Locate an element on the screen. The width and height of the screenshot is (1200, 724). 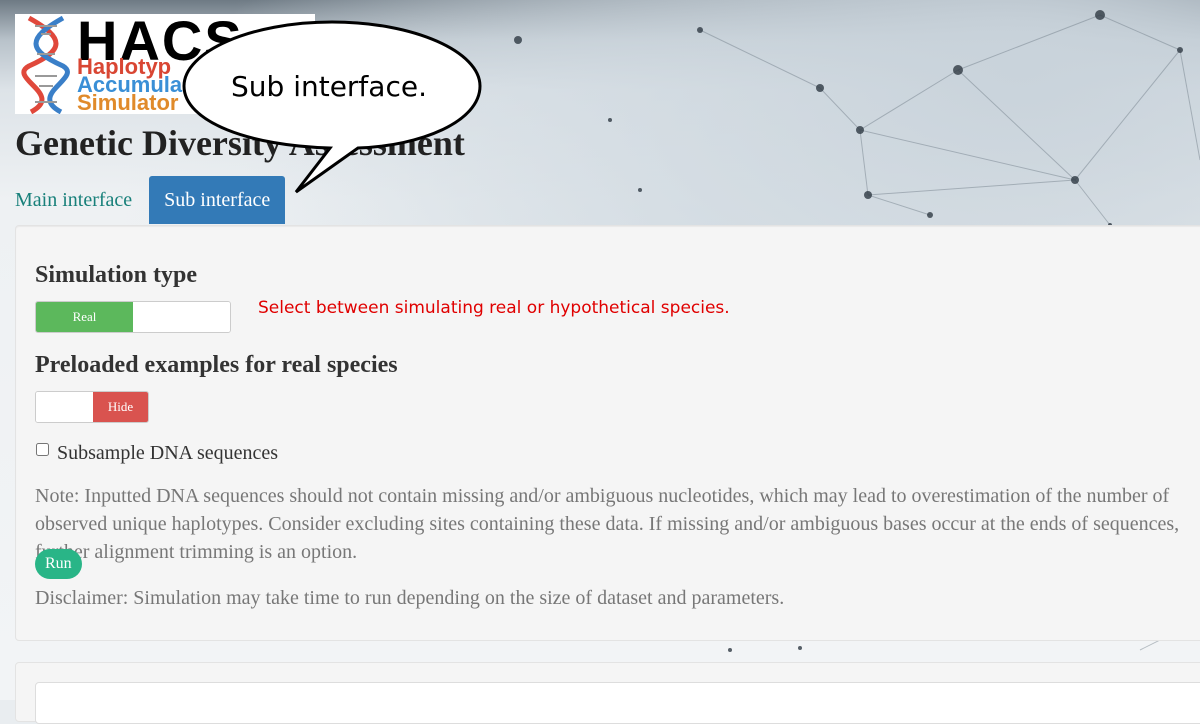
tab-main-interface: Main interface is located at coordinates (82, 200).